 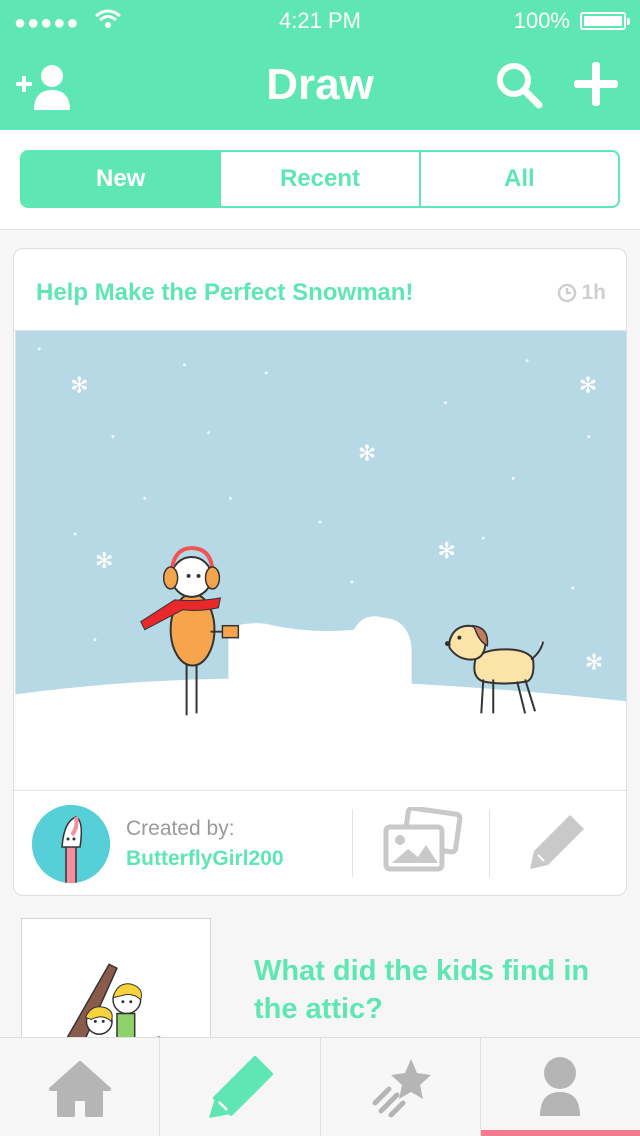 I want to click on tab-home, so click(x=79, y=1087).